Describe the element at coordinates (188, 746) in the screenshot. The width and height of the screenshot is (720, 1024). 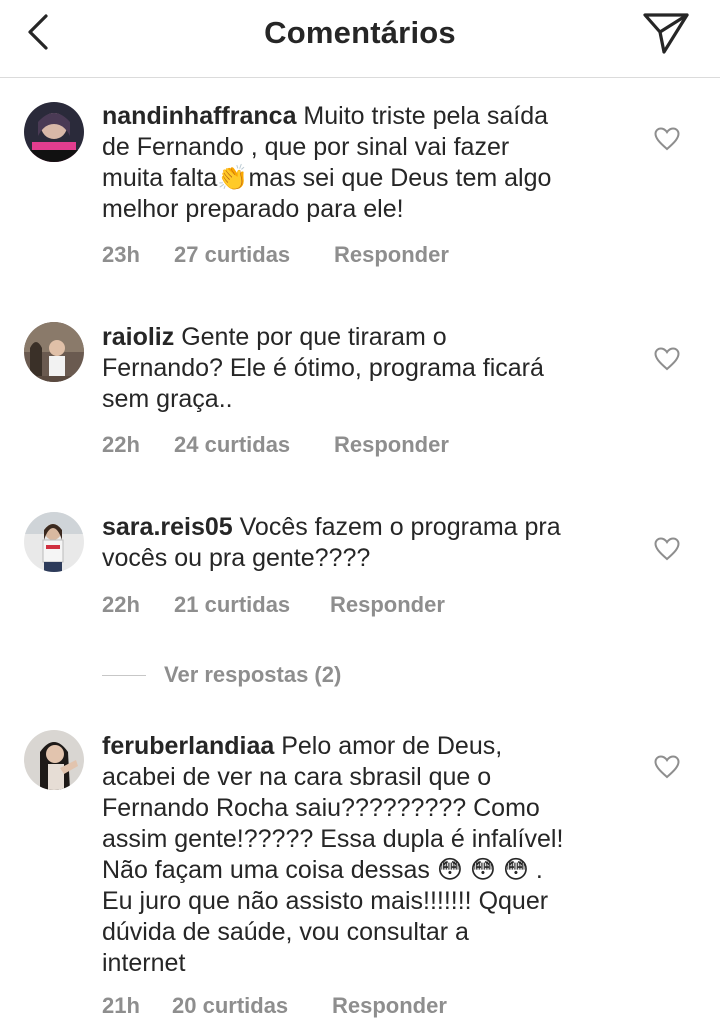
I see `comment-username: feruberlandiaa` at that location.